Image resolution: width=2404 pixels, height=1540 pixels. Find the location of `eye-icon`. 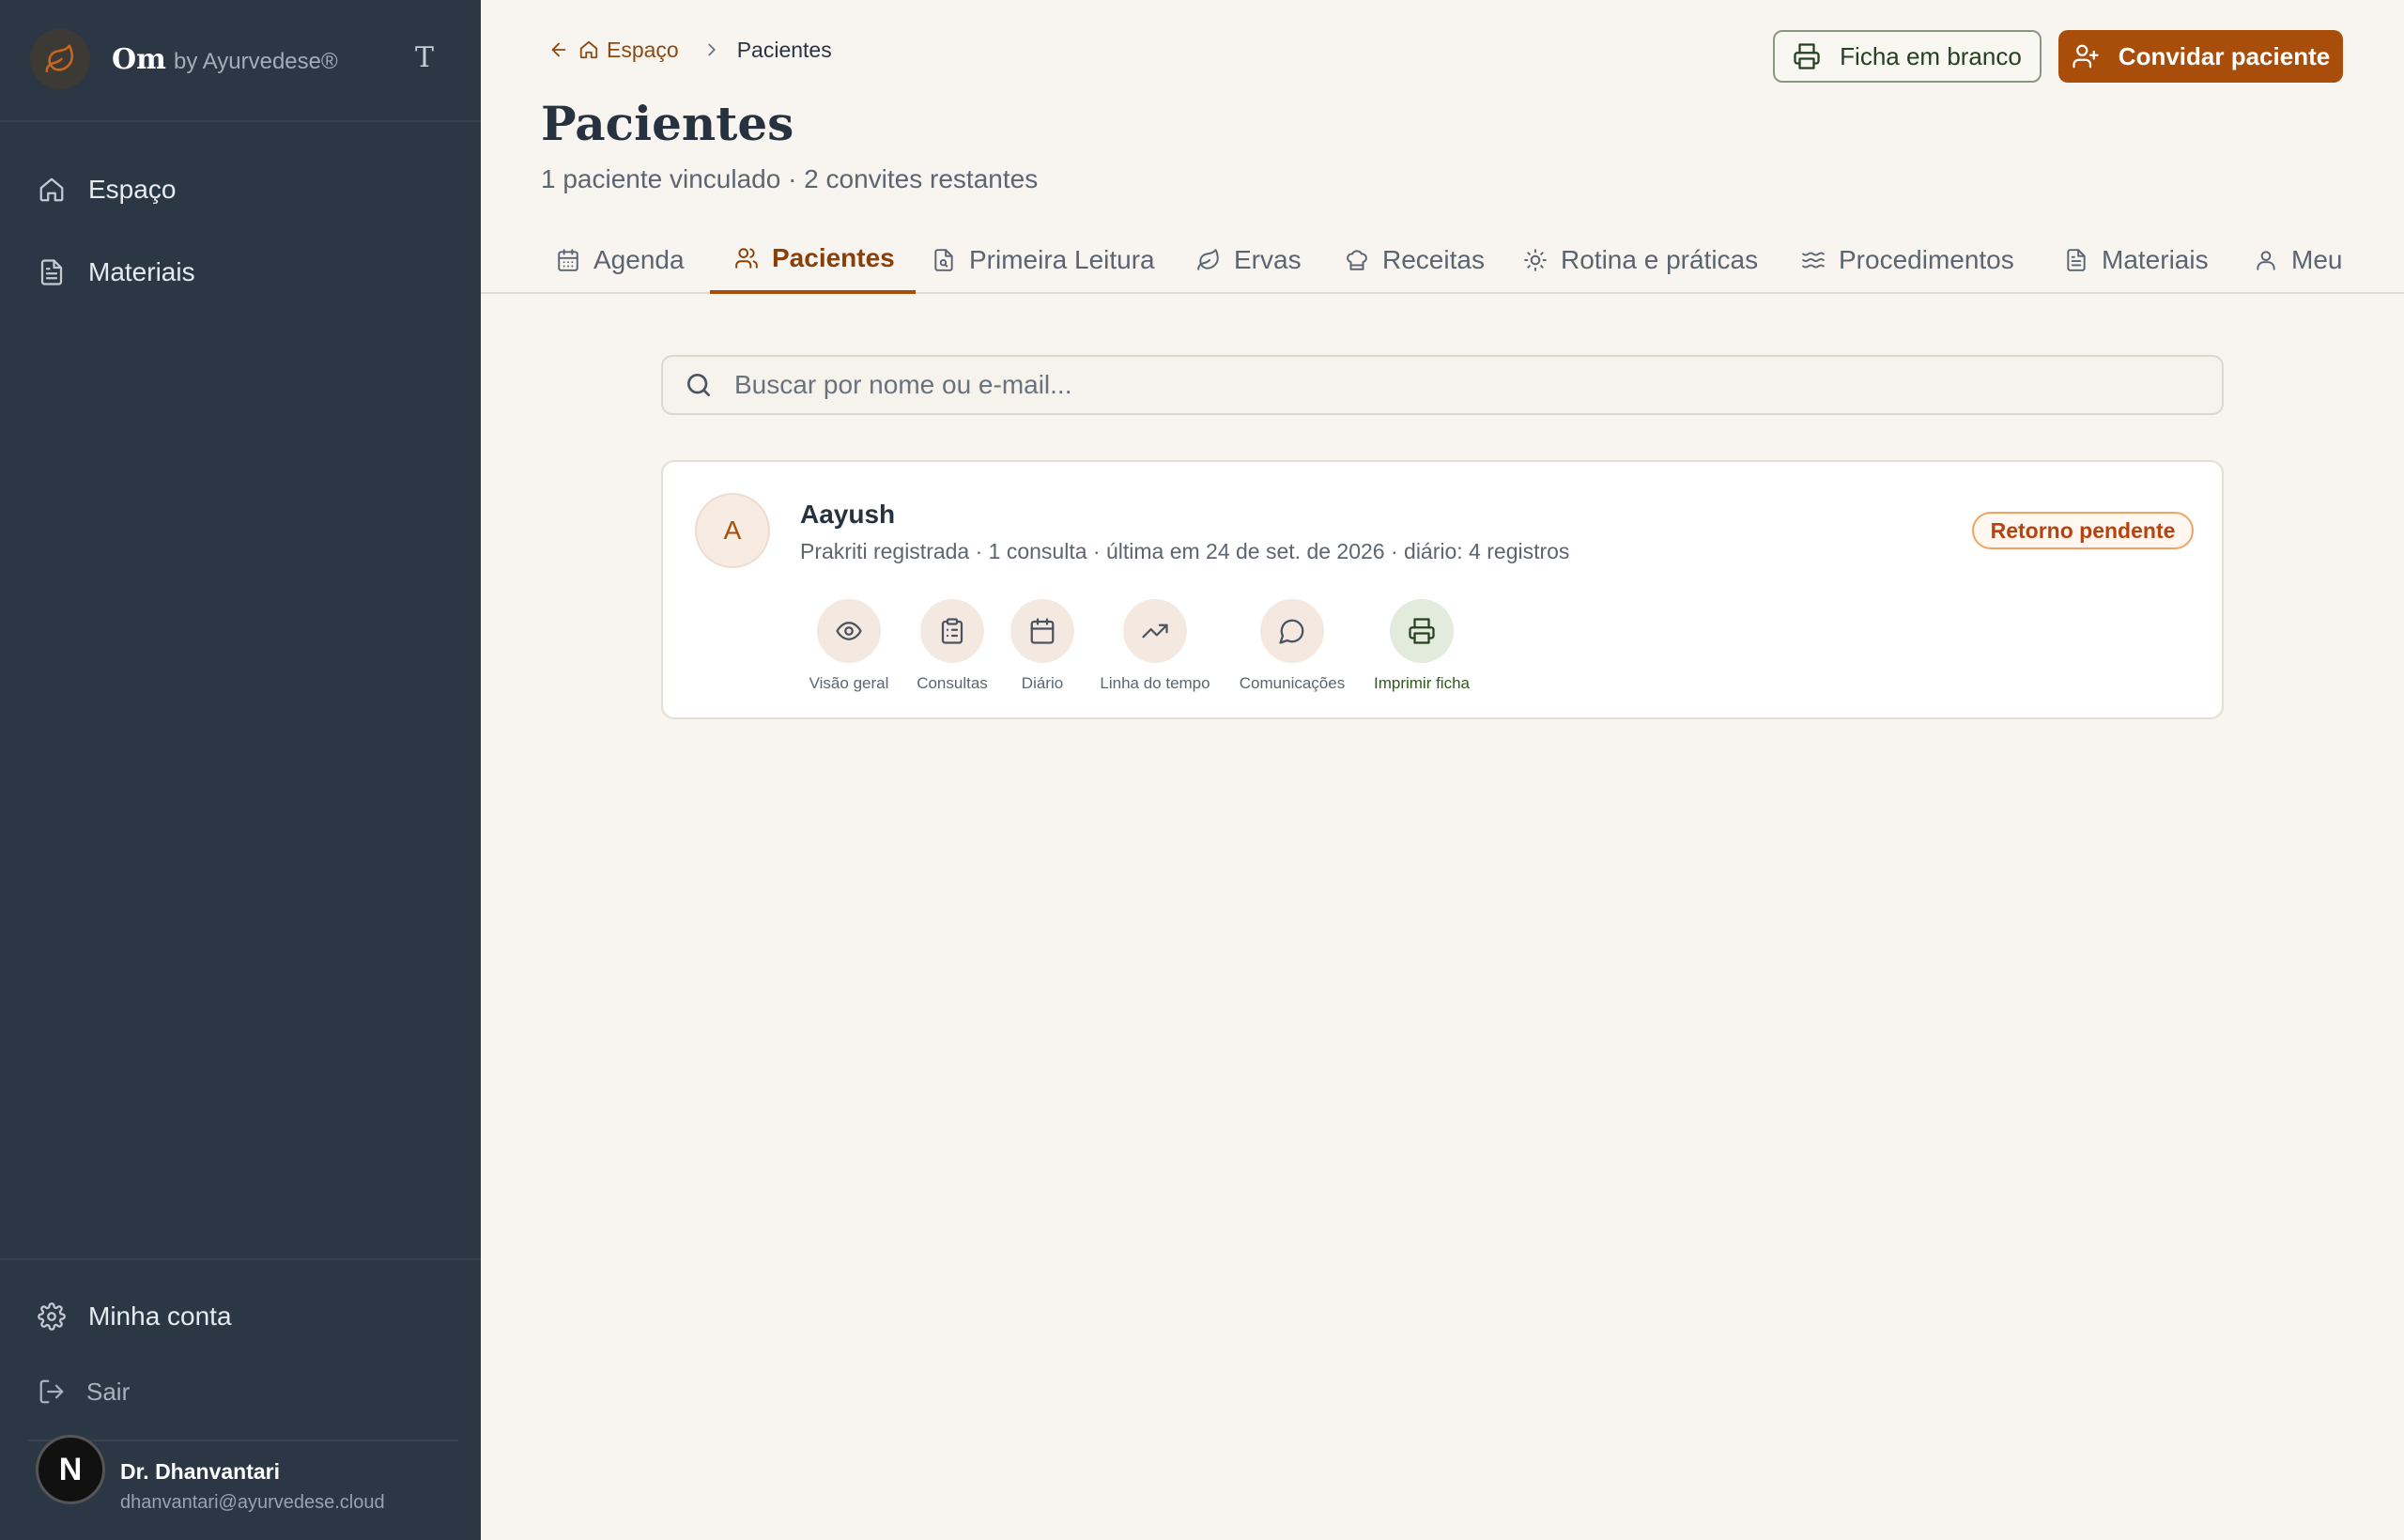

eye-icon is located at coordinates (849, 631).